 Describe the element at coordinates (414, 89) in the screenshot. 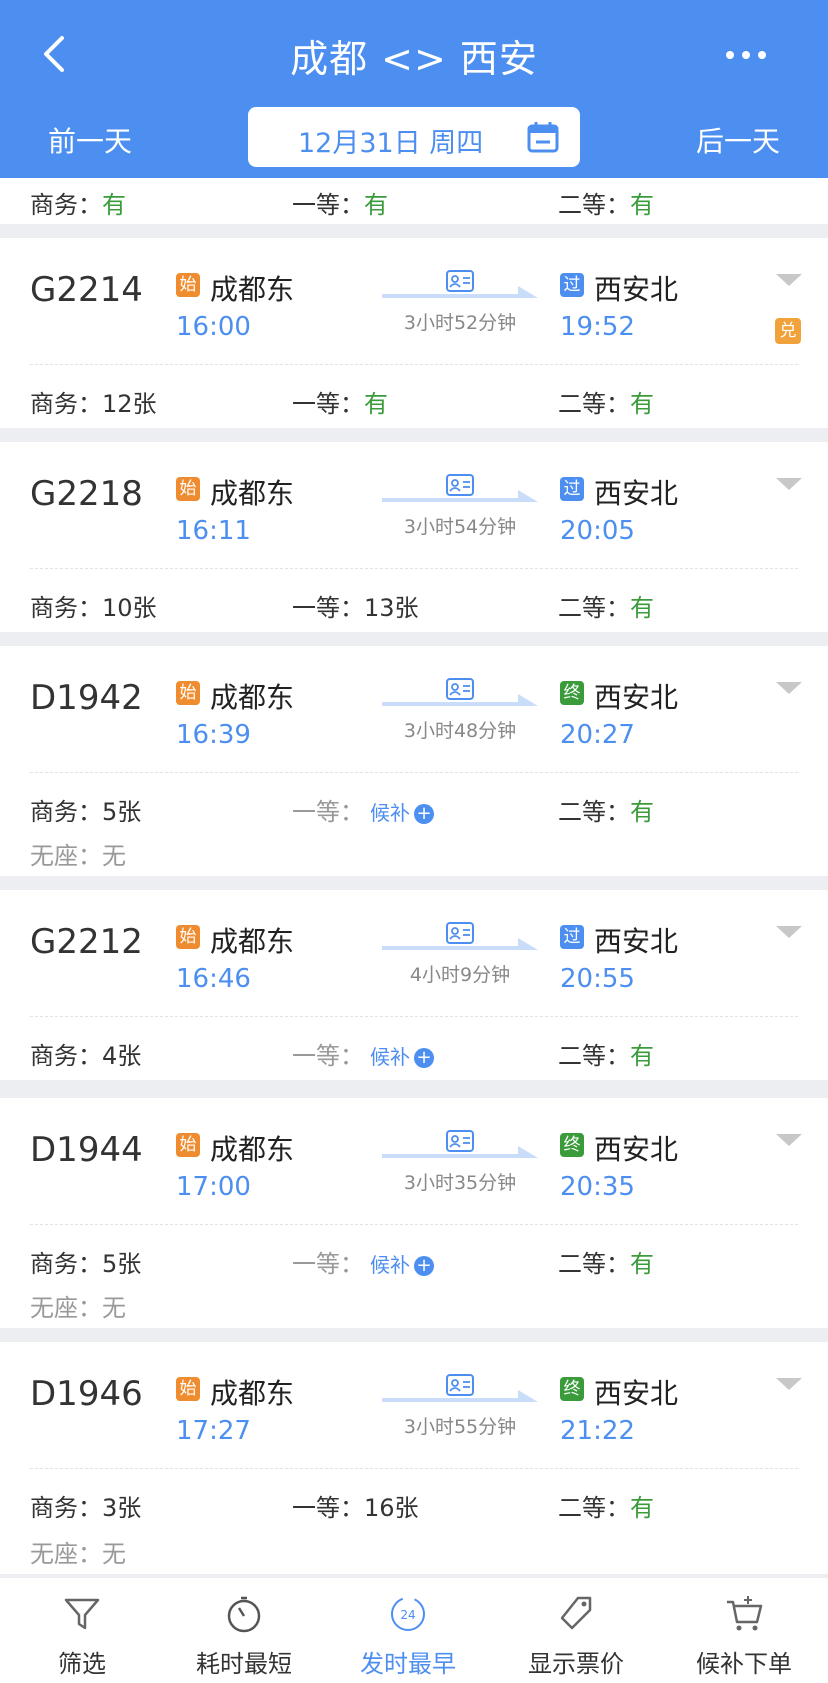

I see `top-navigation-bar: 成都 <> 西安 前一天 12月31日 周四 后一天` at that location.